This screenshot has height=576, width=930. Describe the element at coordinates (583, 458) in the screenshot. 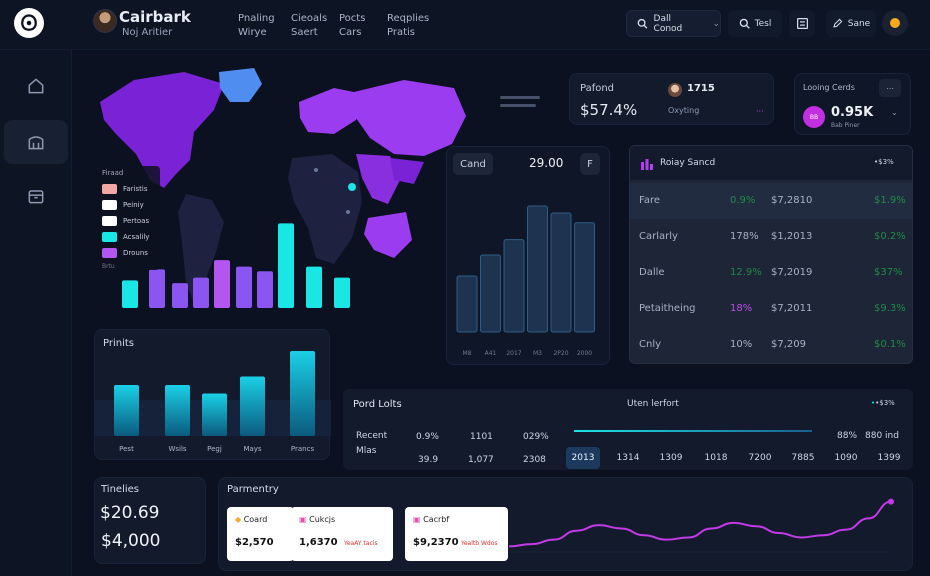

I see `timeline-tab: 2013` at that location.